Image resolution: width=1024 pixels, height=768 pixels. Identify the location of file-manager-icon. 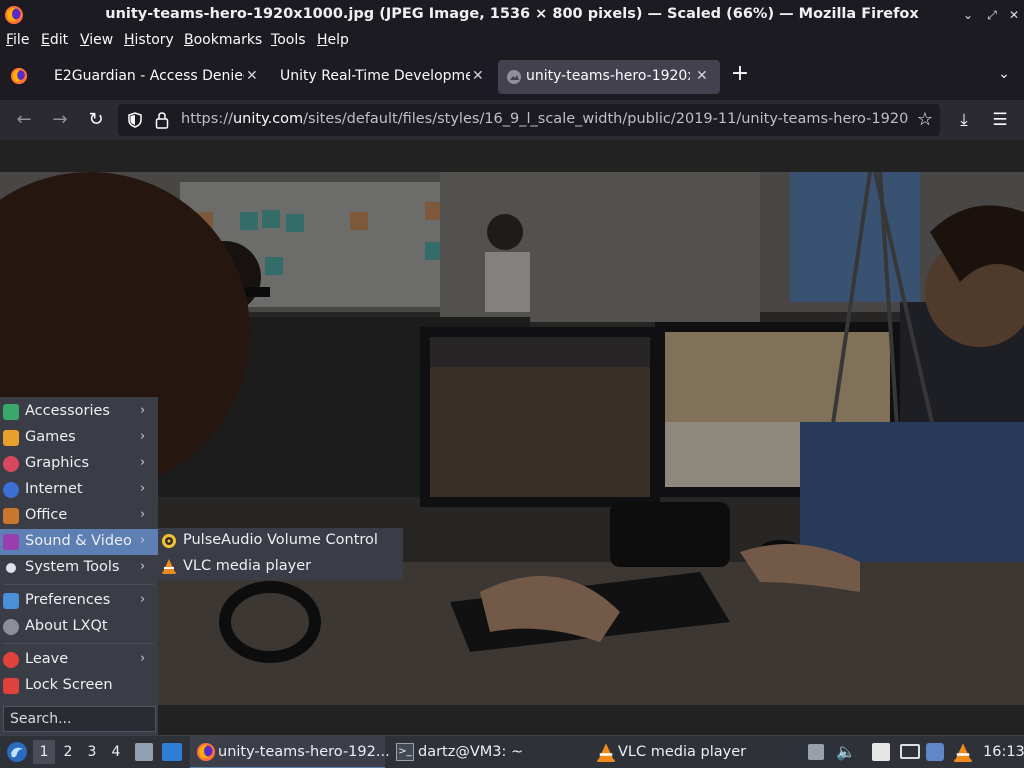
(144, 752).